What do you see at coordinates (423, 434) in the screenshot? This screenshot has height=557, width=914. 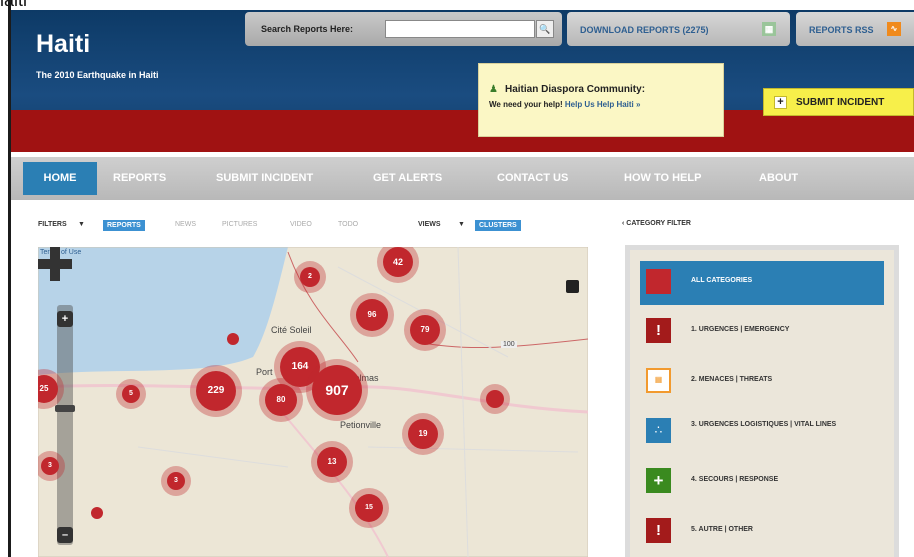 I see `map-cluster: 19` at bounding box center [423, 434].